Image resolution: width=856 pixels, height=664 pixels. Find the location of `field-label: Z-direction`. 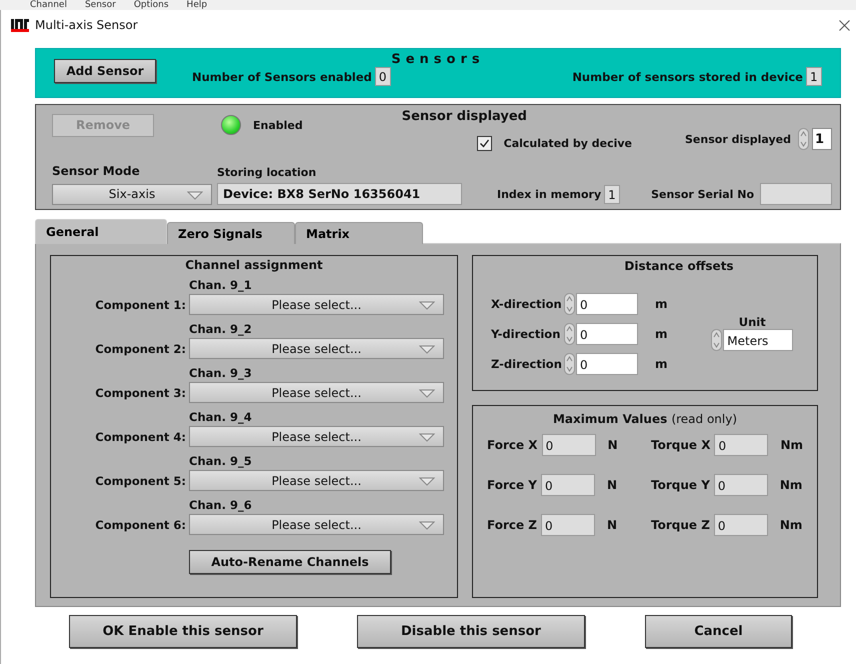

field-label: Z-direction is located at coordinates (527, 363).